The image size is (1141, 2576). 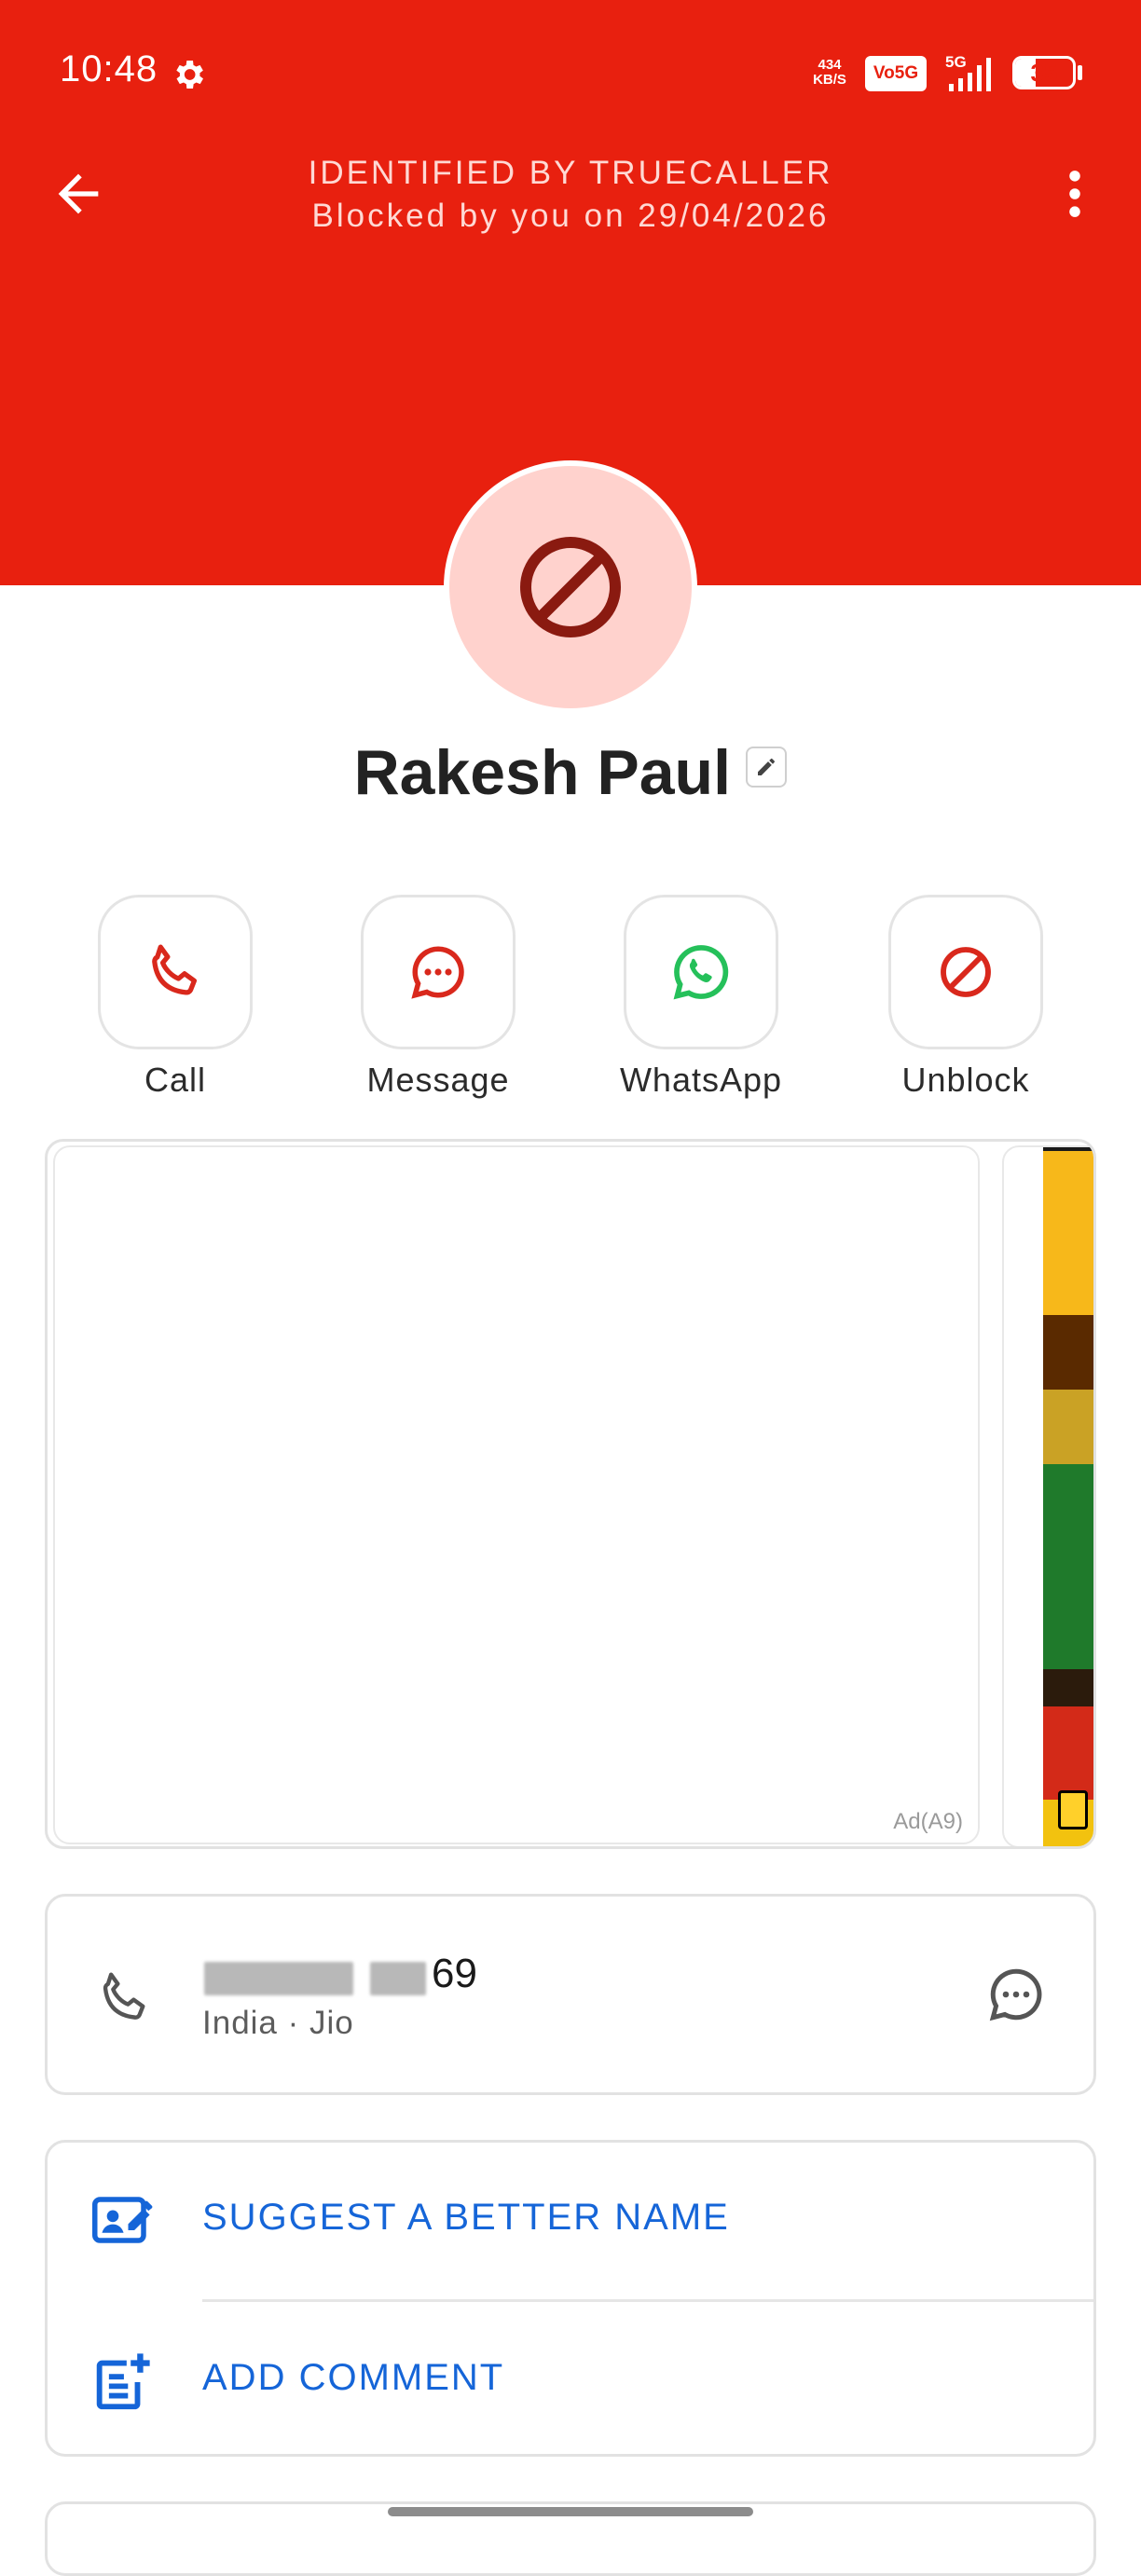 I want to click on battery-level: 35, so click(x=1044, y=73).